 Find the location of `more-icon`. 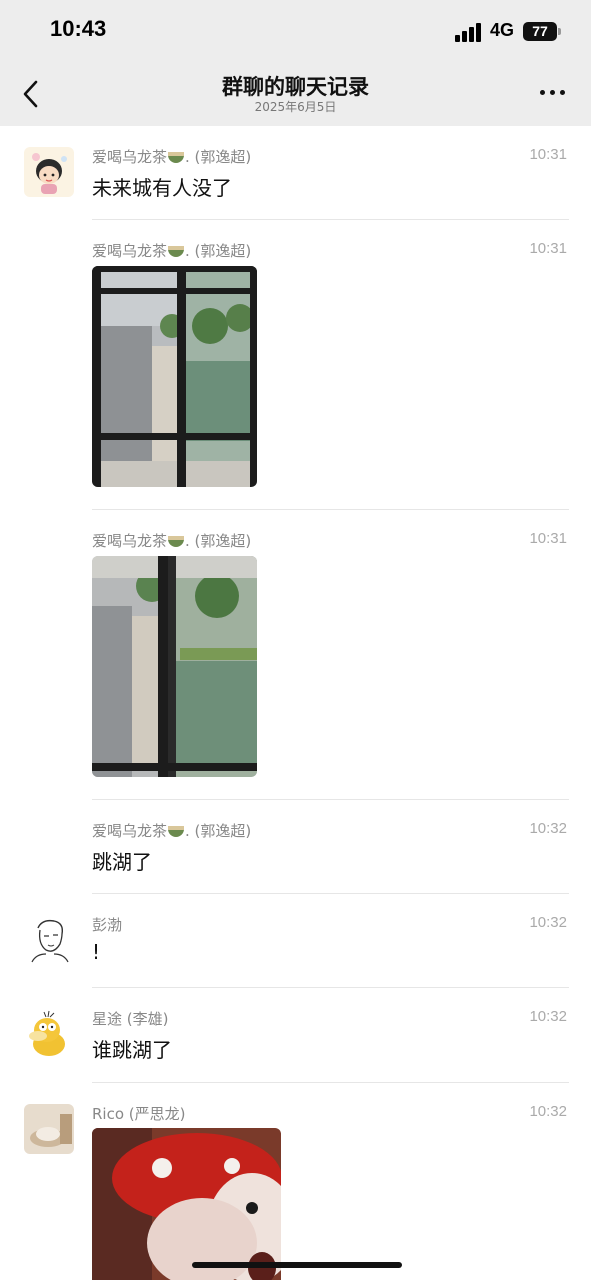

more-icon is located at coordinates (553, 94).